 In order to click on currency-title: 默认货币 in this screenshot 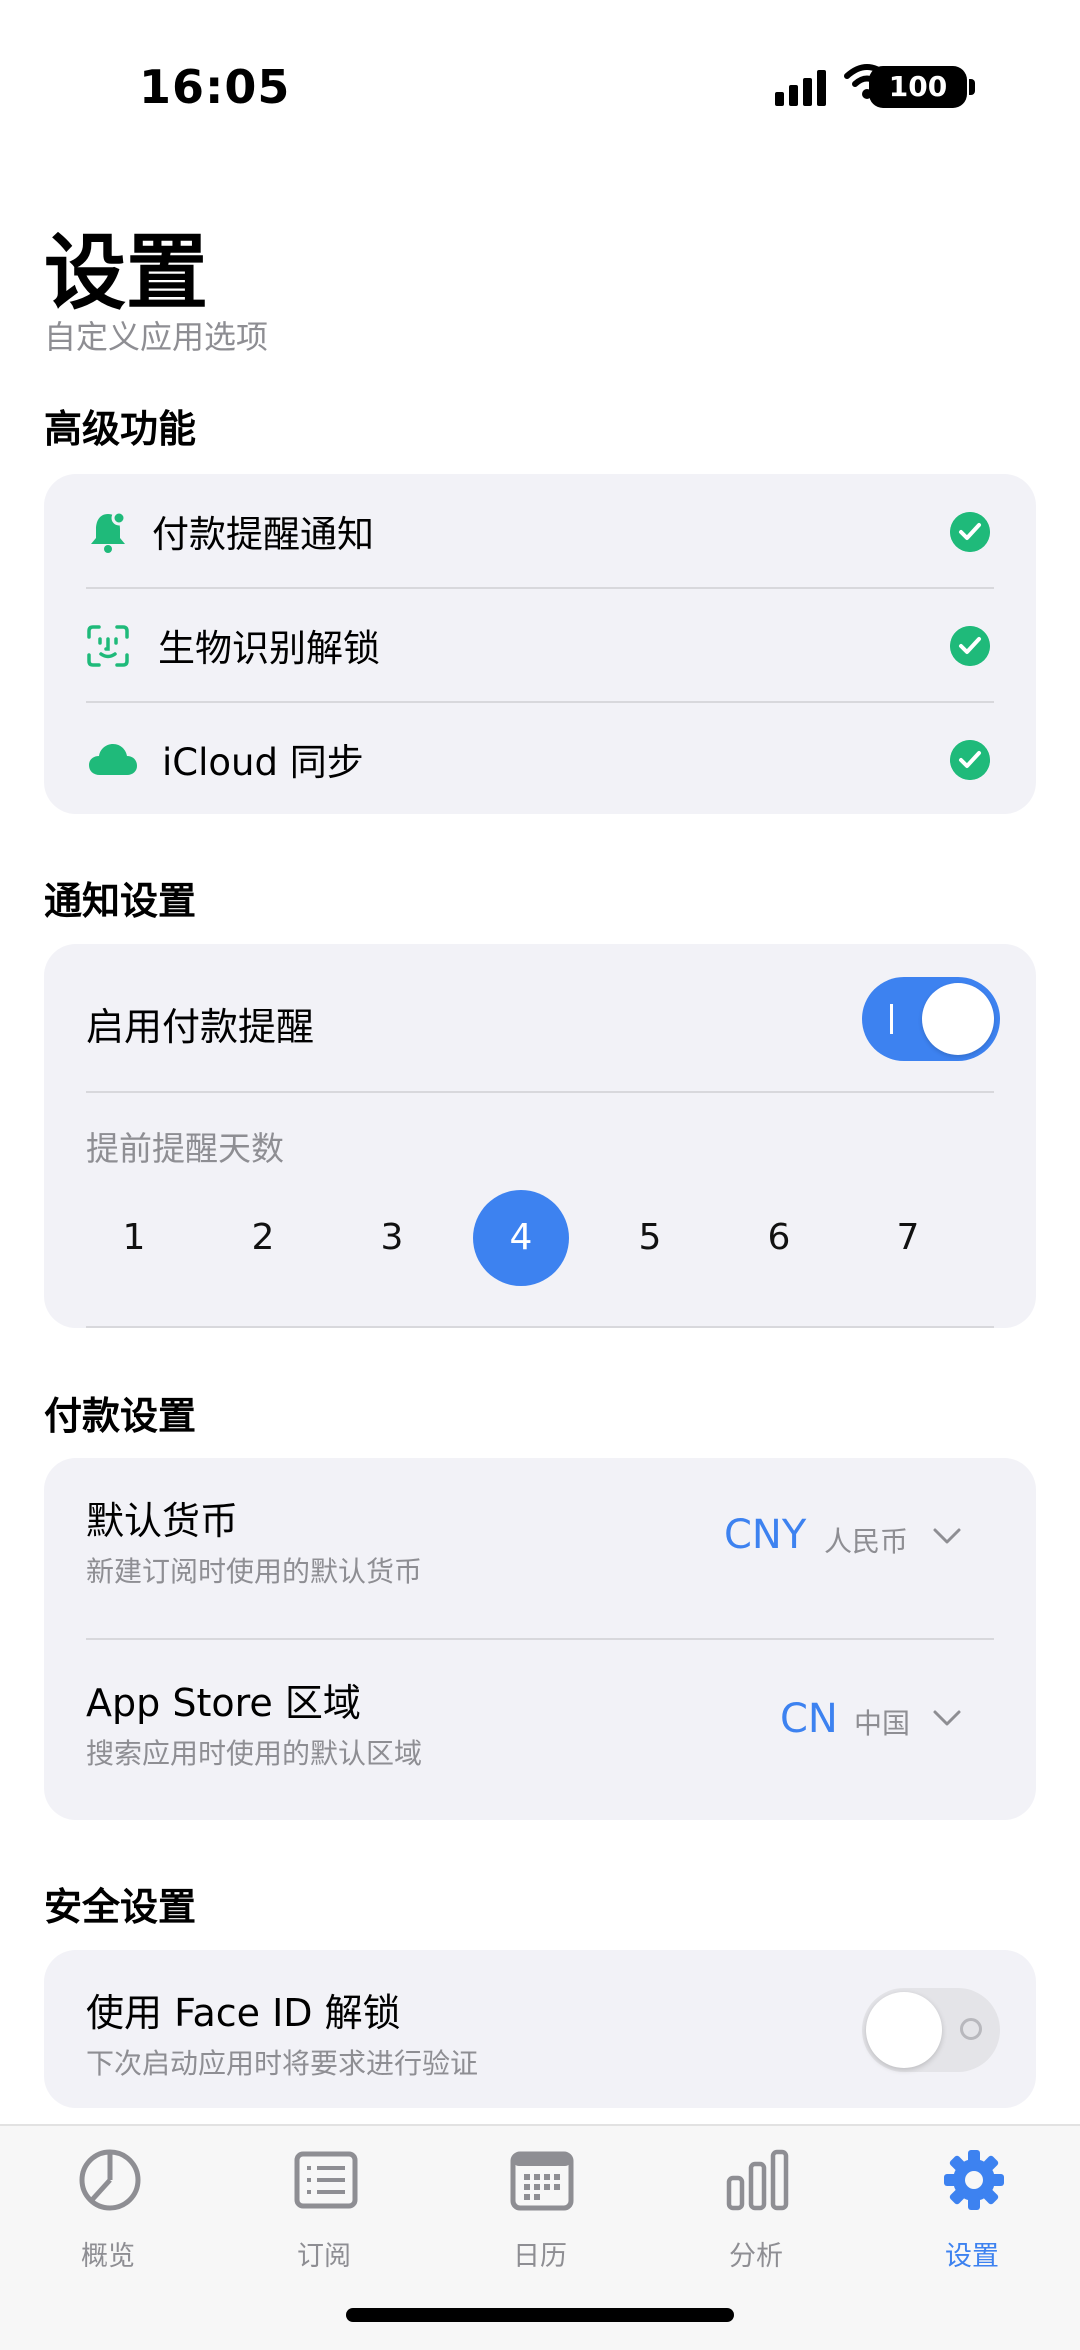, I will do `click(162, 1521)`.